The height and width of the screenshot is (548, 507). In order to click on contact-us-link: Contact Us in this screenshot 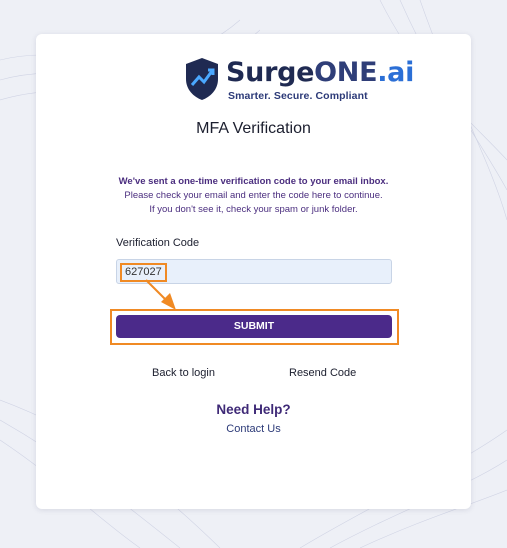, I will do `click(253, 429)`.